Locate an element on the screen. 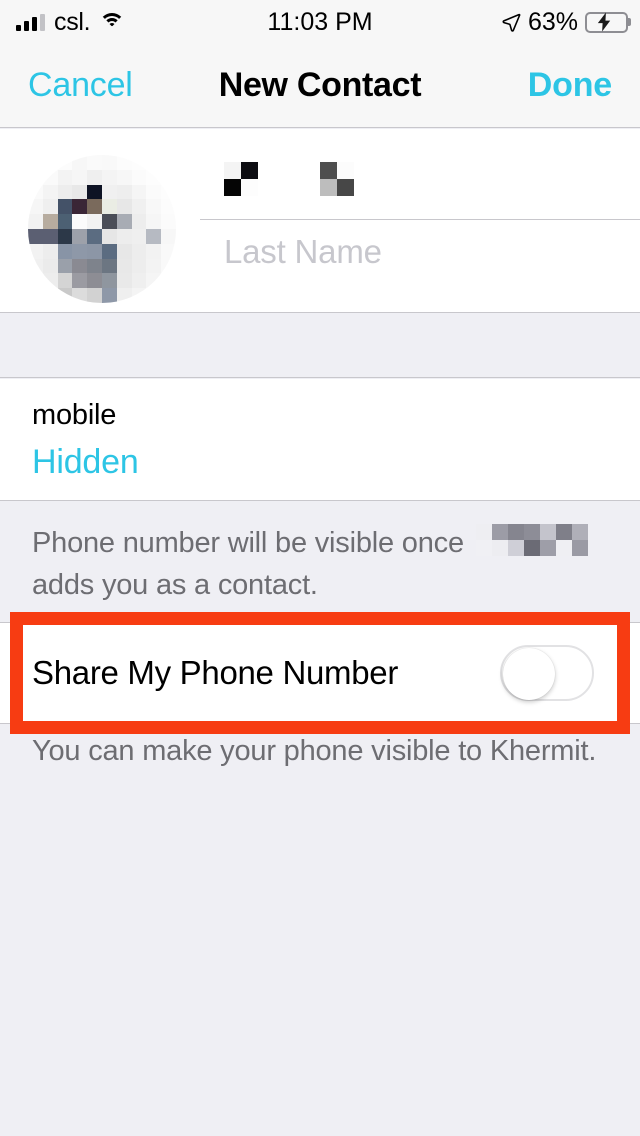 Image resolution: width=640 pixels, height=1136 pixels. name-fields: Last Name is located at coordinates (420, 221).